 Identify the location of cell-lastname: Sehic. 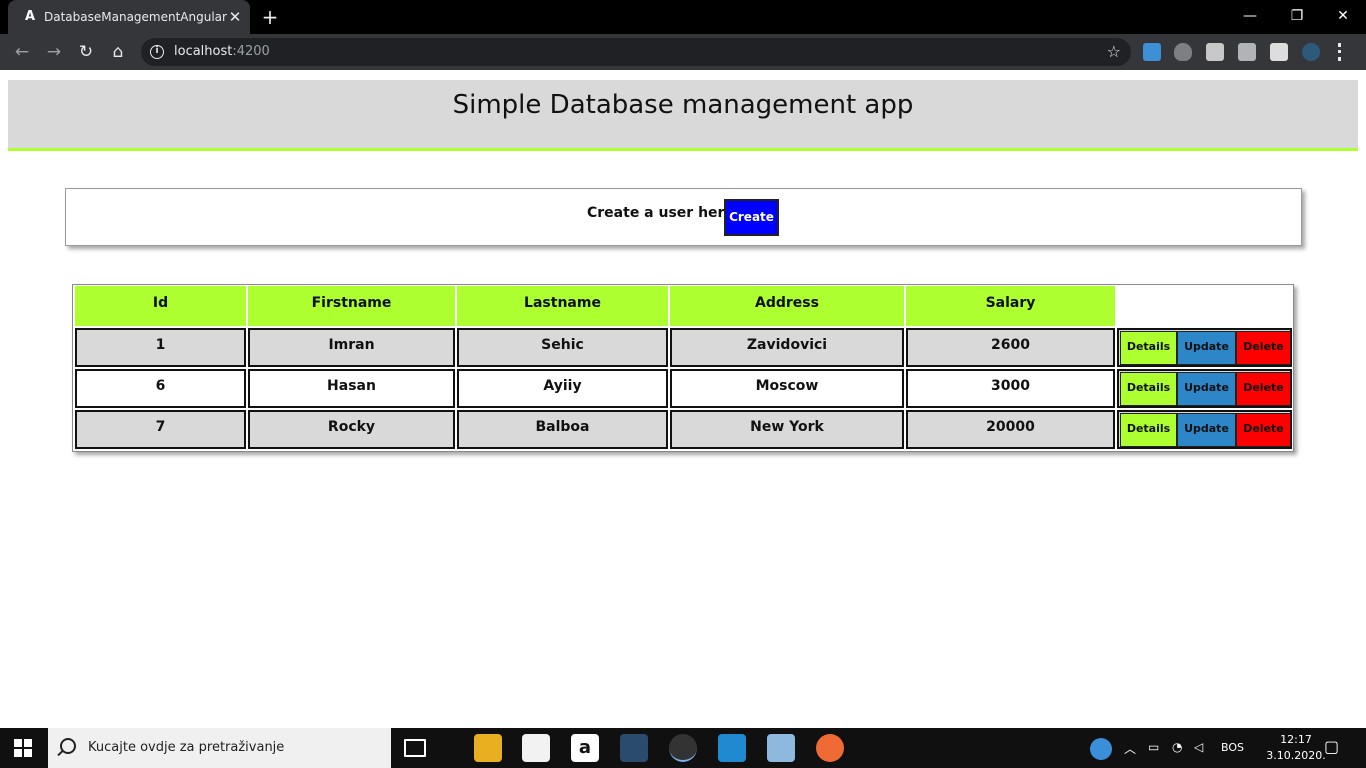
(562, 347).